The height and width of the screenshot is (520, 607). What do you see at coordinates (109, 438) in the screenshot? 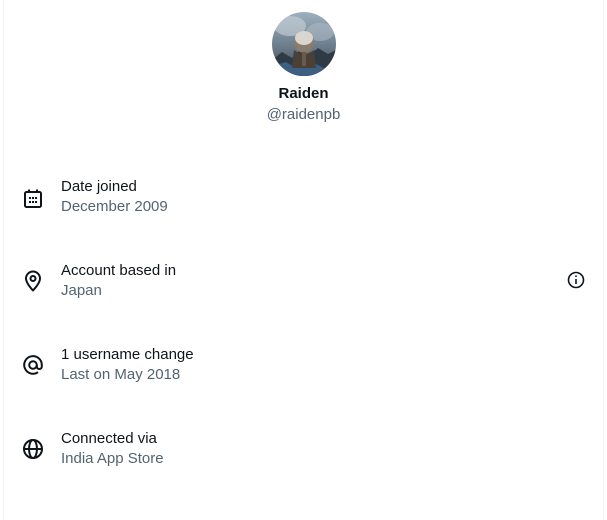
I see `detail-title: Connected via` at bounding box center [109, 438].